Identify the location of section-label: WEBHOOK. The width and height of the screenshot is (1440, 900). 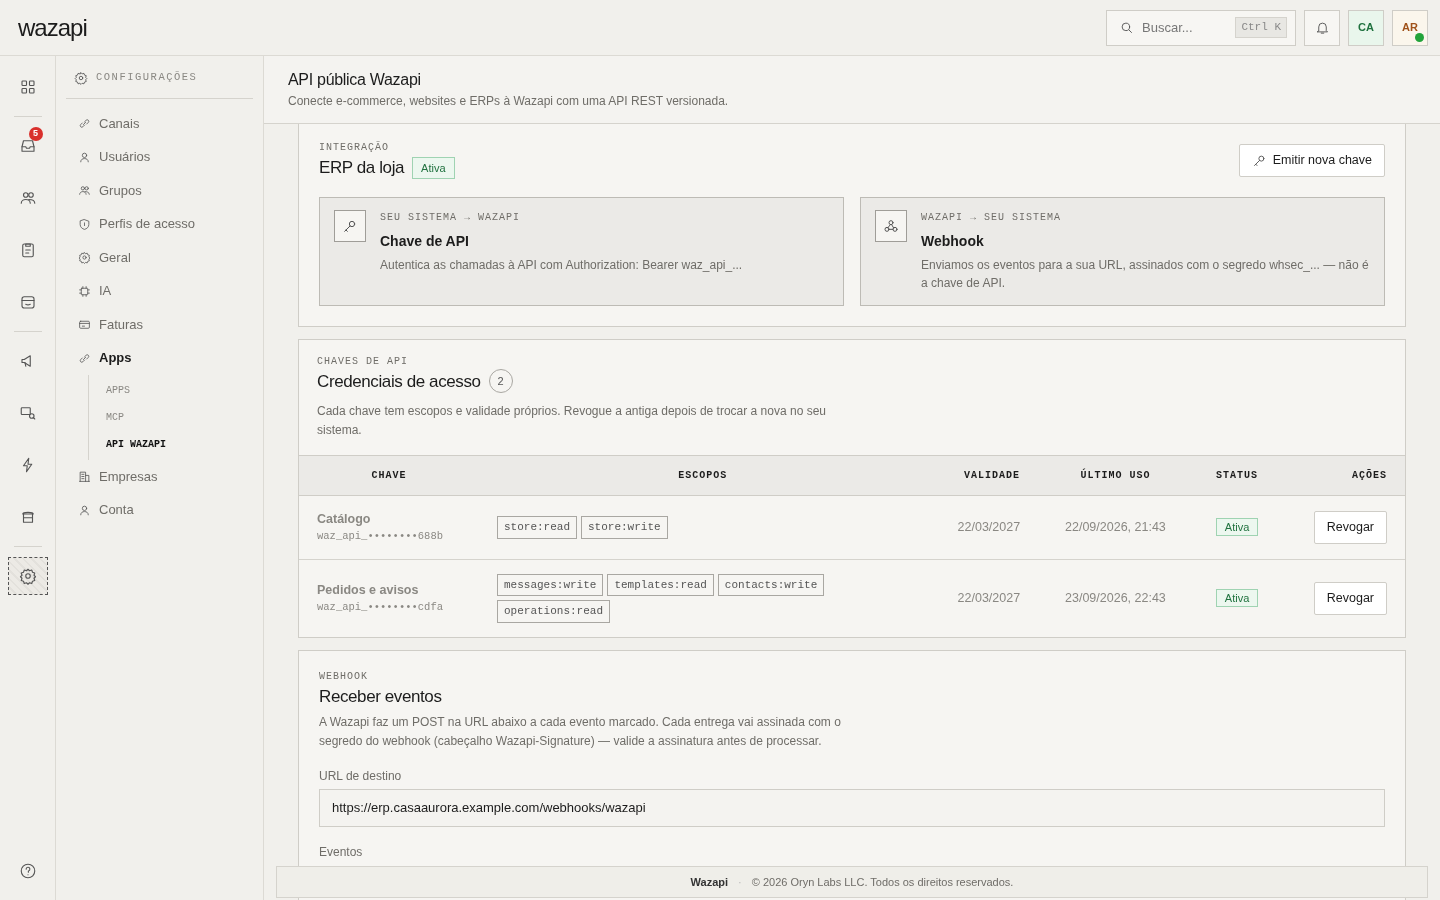
(344, 676).